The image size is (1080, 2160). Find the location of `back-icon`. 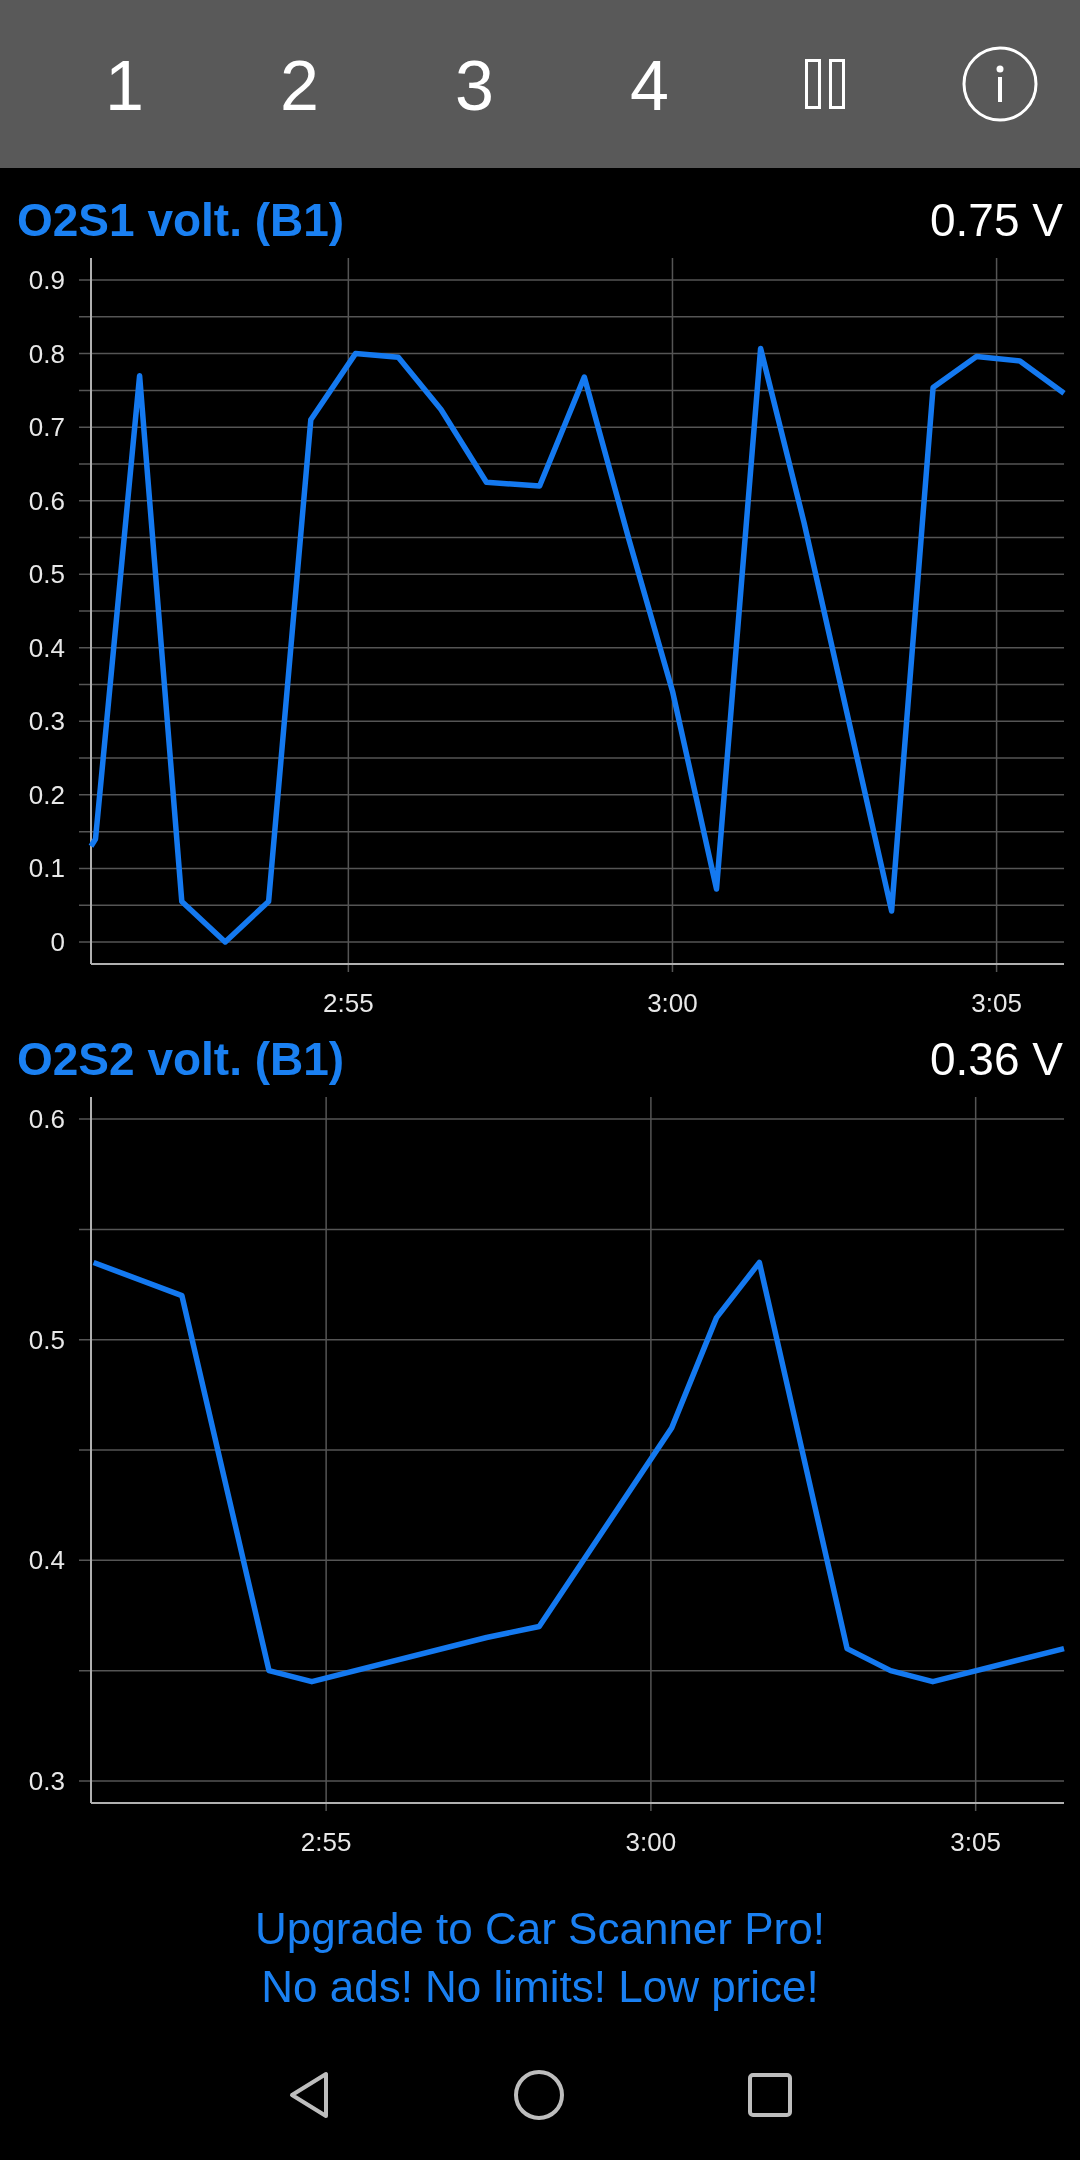

back-icon is located at coordinates (309, 2095).